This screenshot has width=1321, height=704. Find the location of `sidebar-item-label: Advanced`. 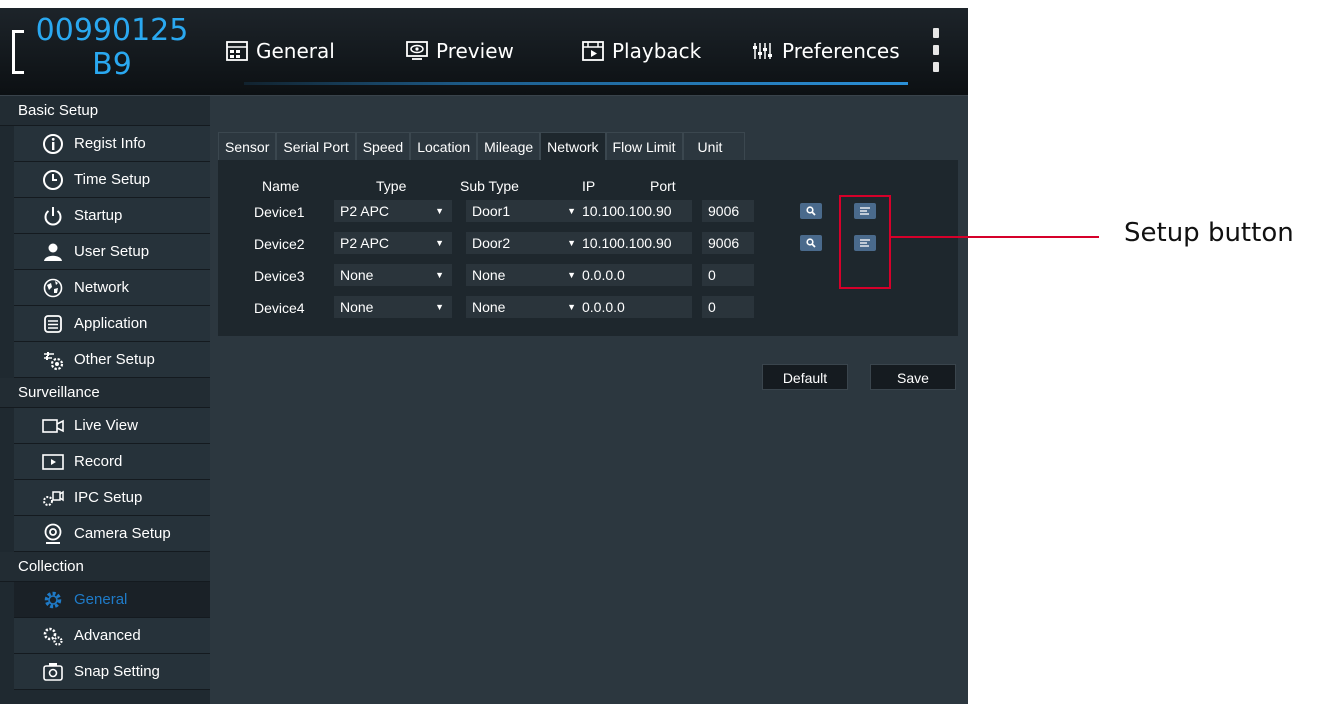

sidebar-item-label: Advanced is located at coordinates (107, 635).